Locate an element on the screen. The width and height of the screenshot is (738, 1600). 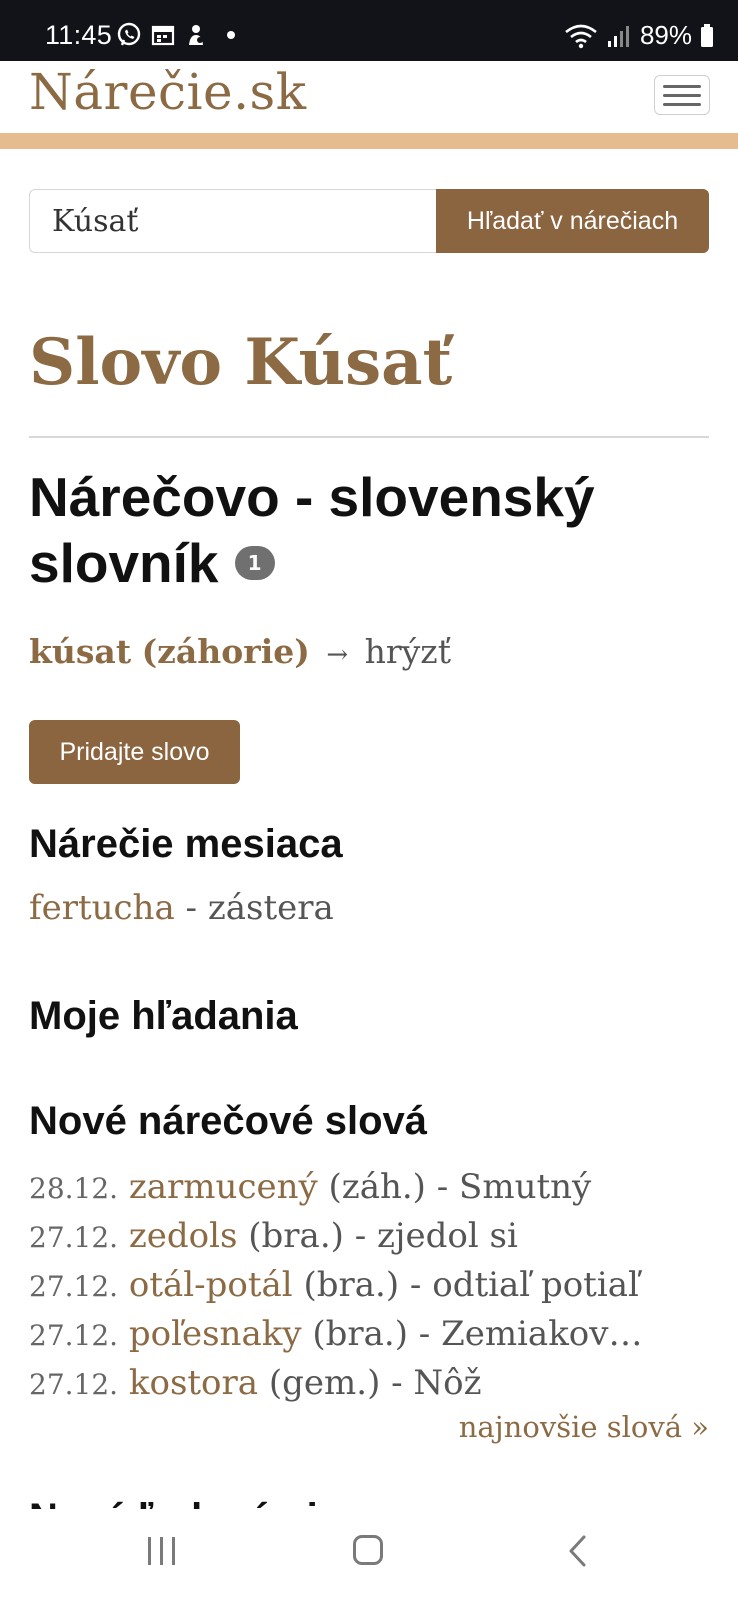
home-button is located at coordinates (368, 1550).